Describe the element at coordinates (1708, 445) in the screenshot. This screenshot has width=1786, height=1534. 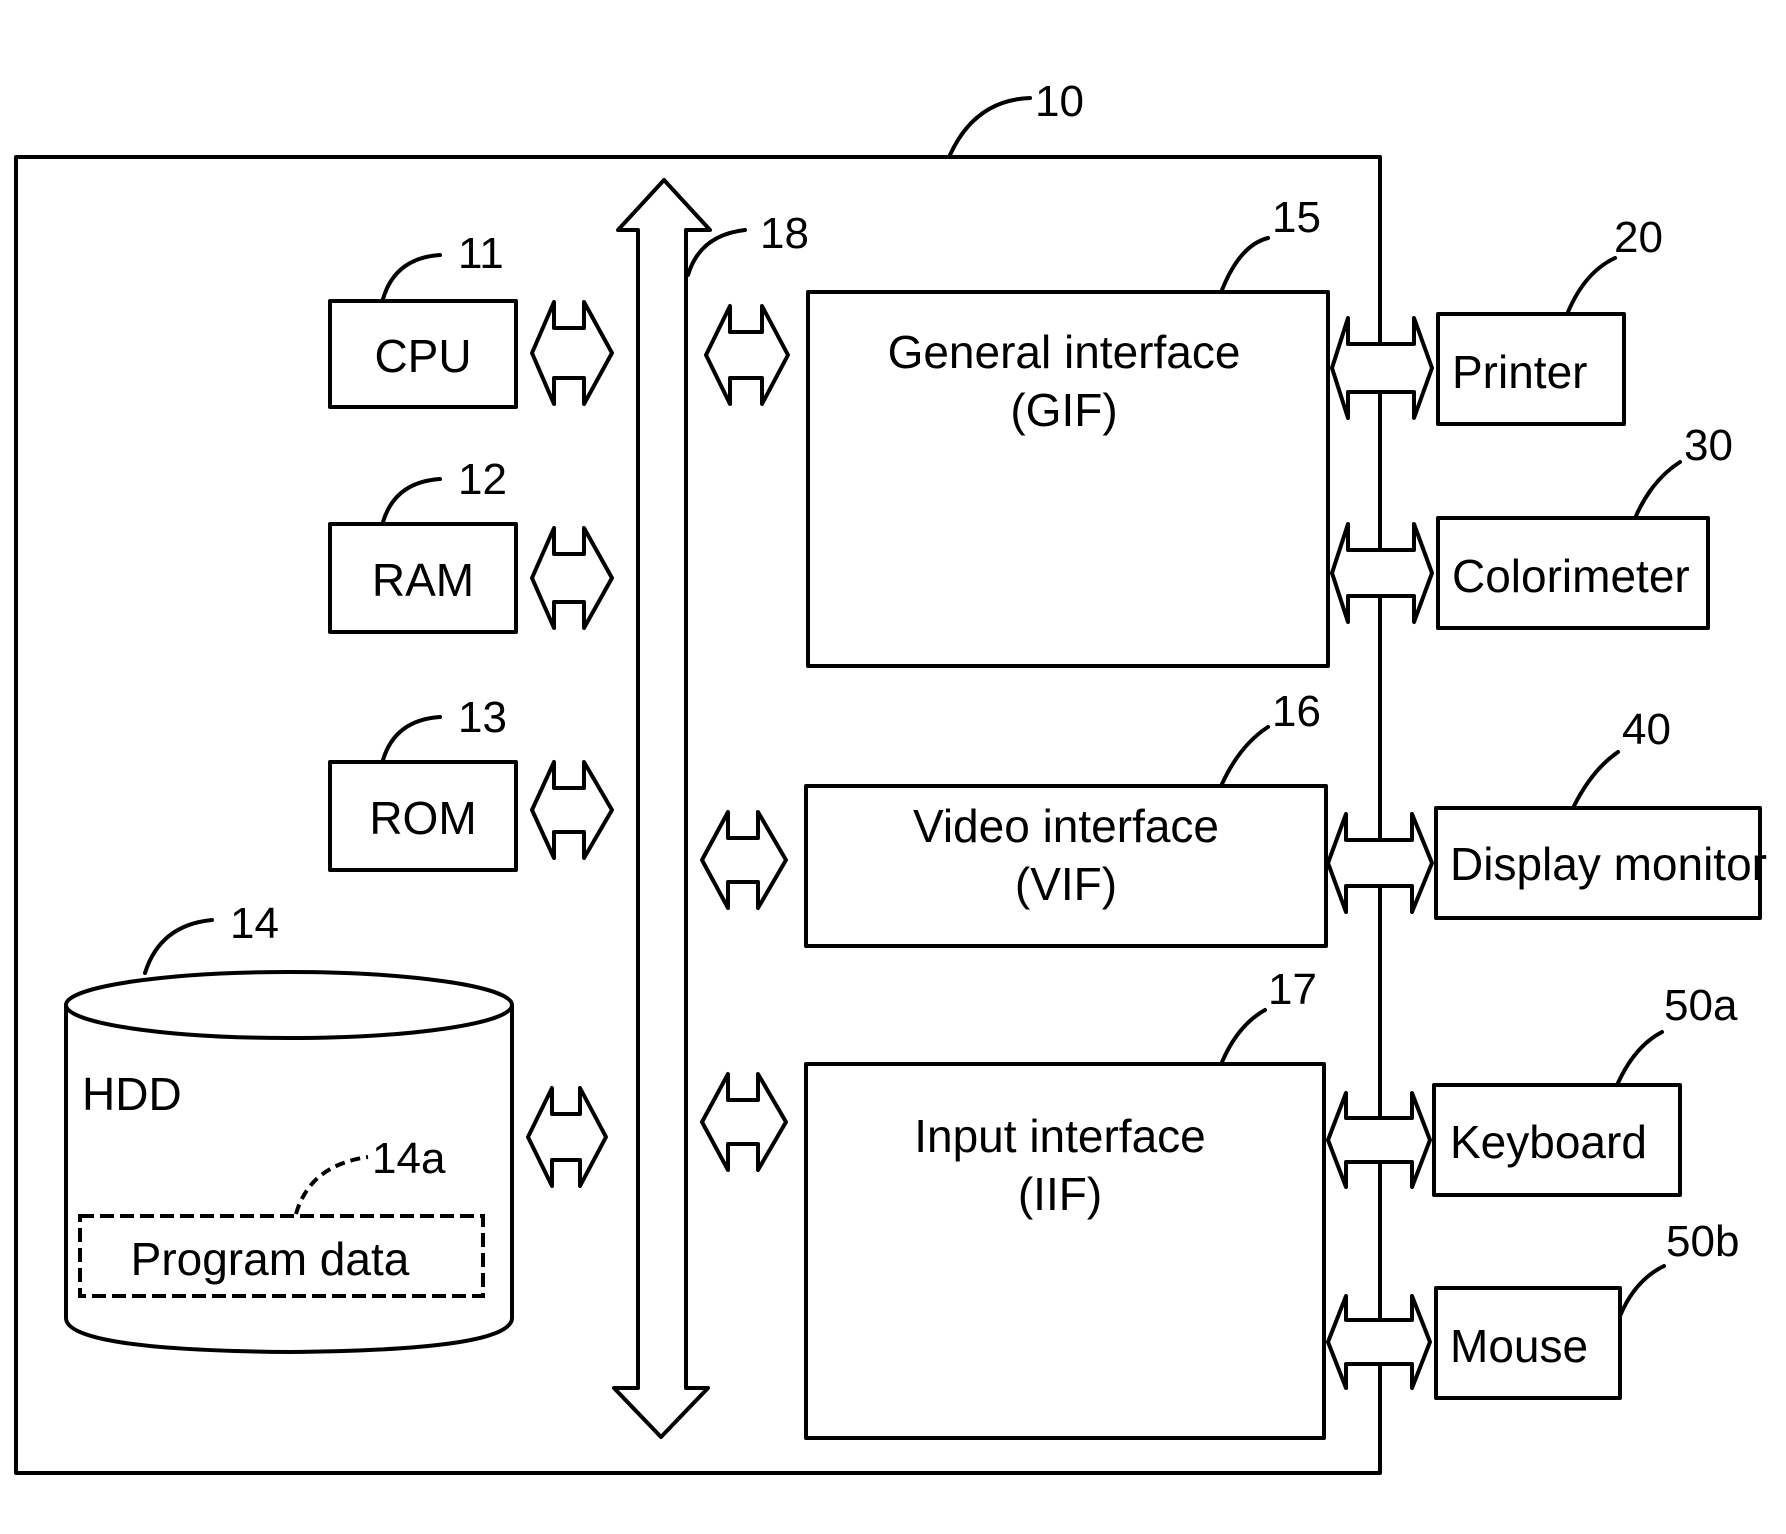
I see `colorimeter-ref: 30` at that location.